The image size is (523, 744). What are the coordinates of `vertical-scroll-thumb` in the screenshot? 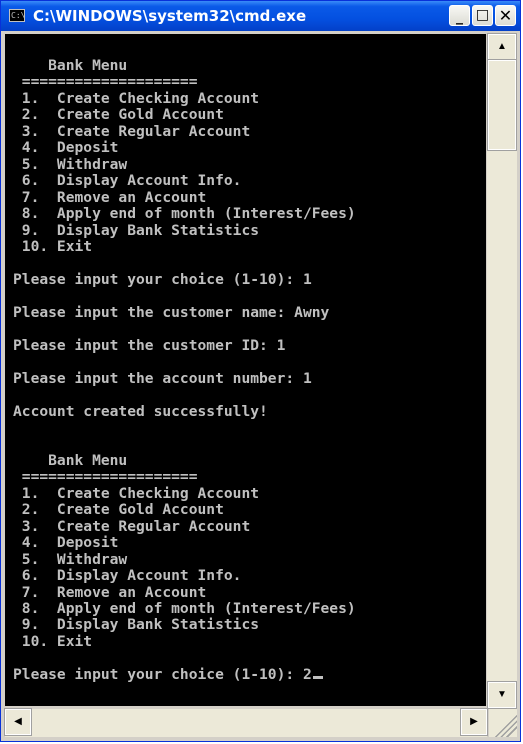 It's located at (502, 105).